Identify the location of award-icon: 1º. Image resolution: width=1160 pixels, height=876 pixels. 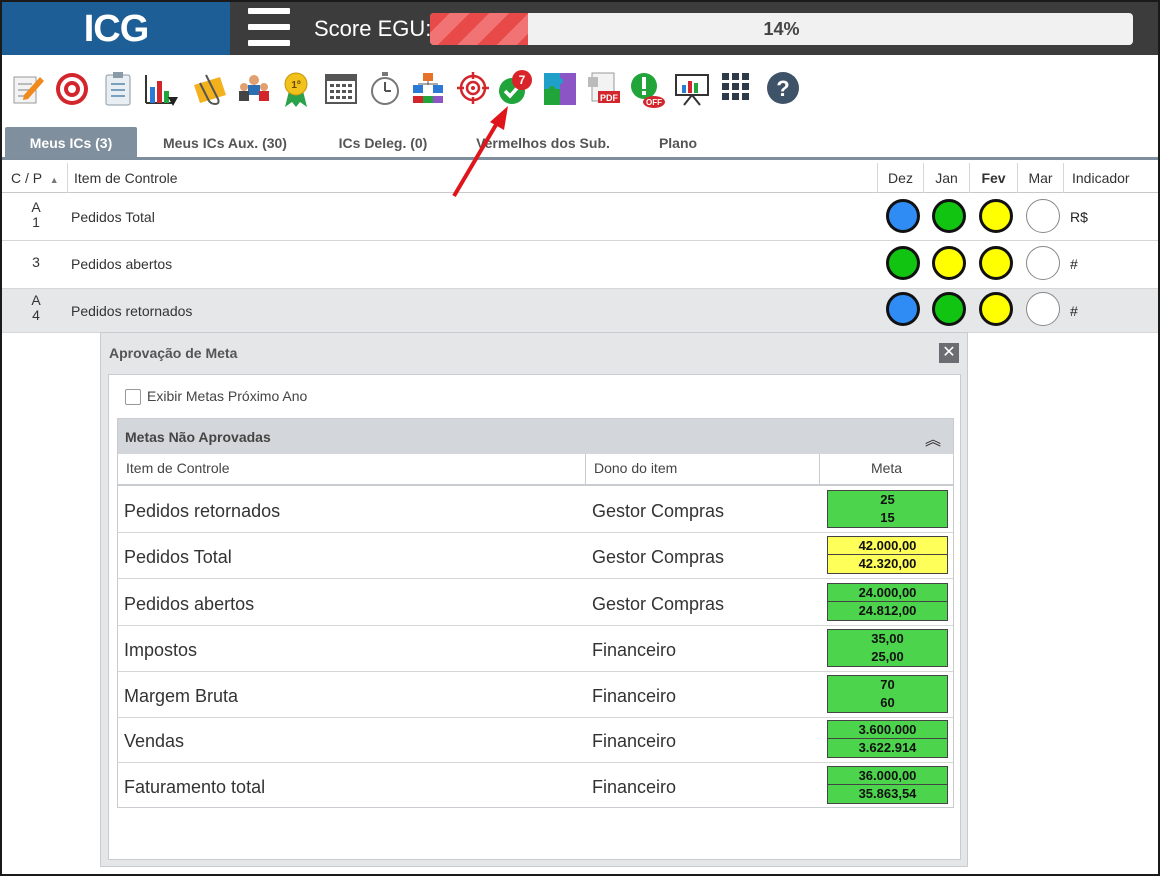
(299, 90).